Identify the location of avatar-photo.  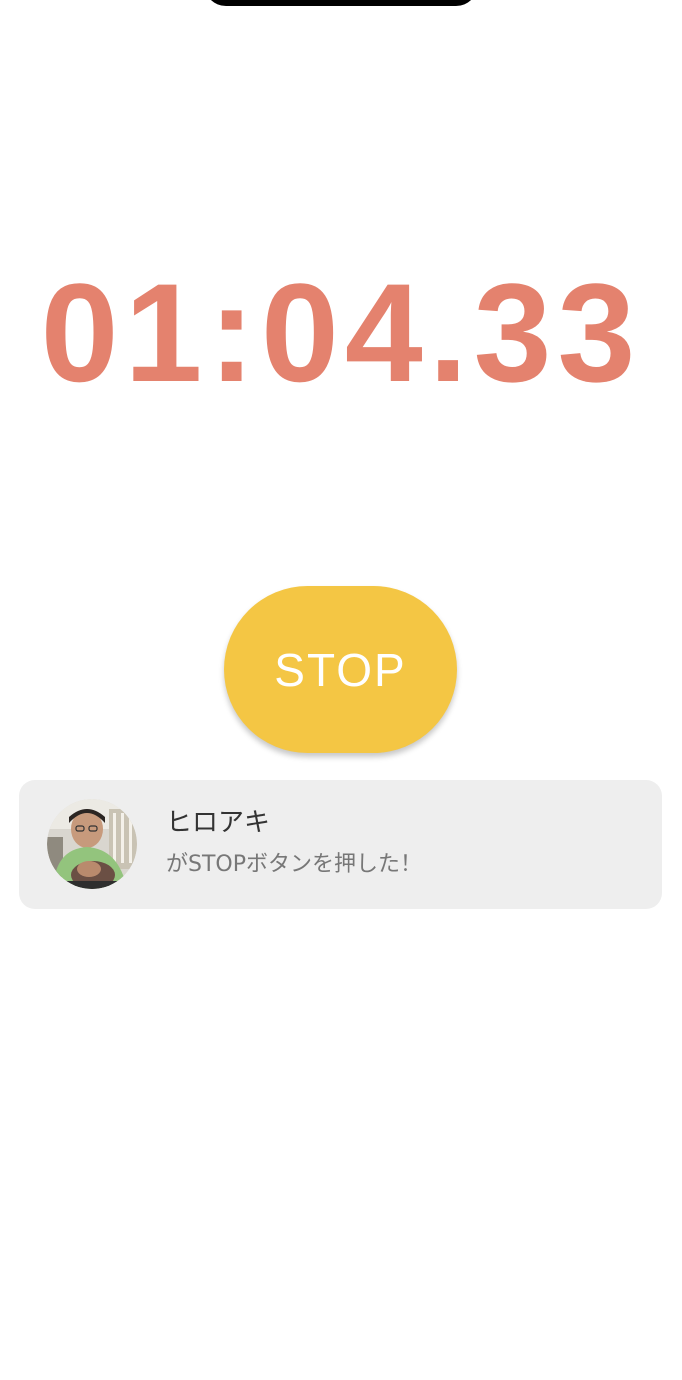
(92, 844).